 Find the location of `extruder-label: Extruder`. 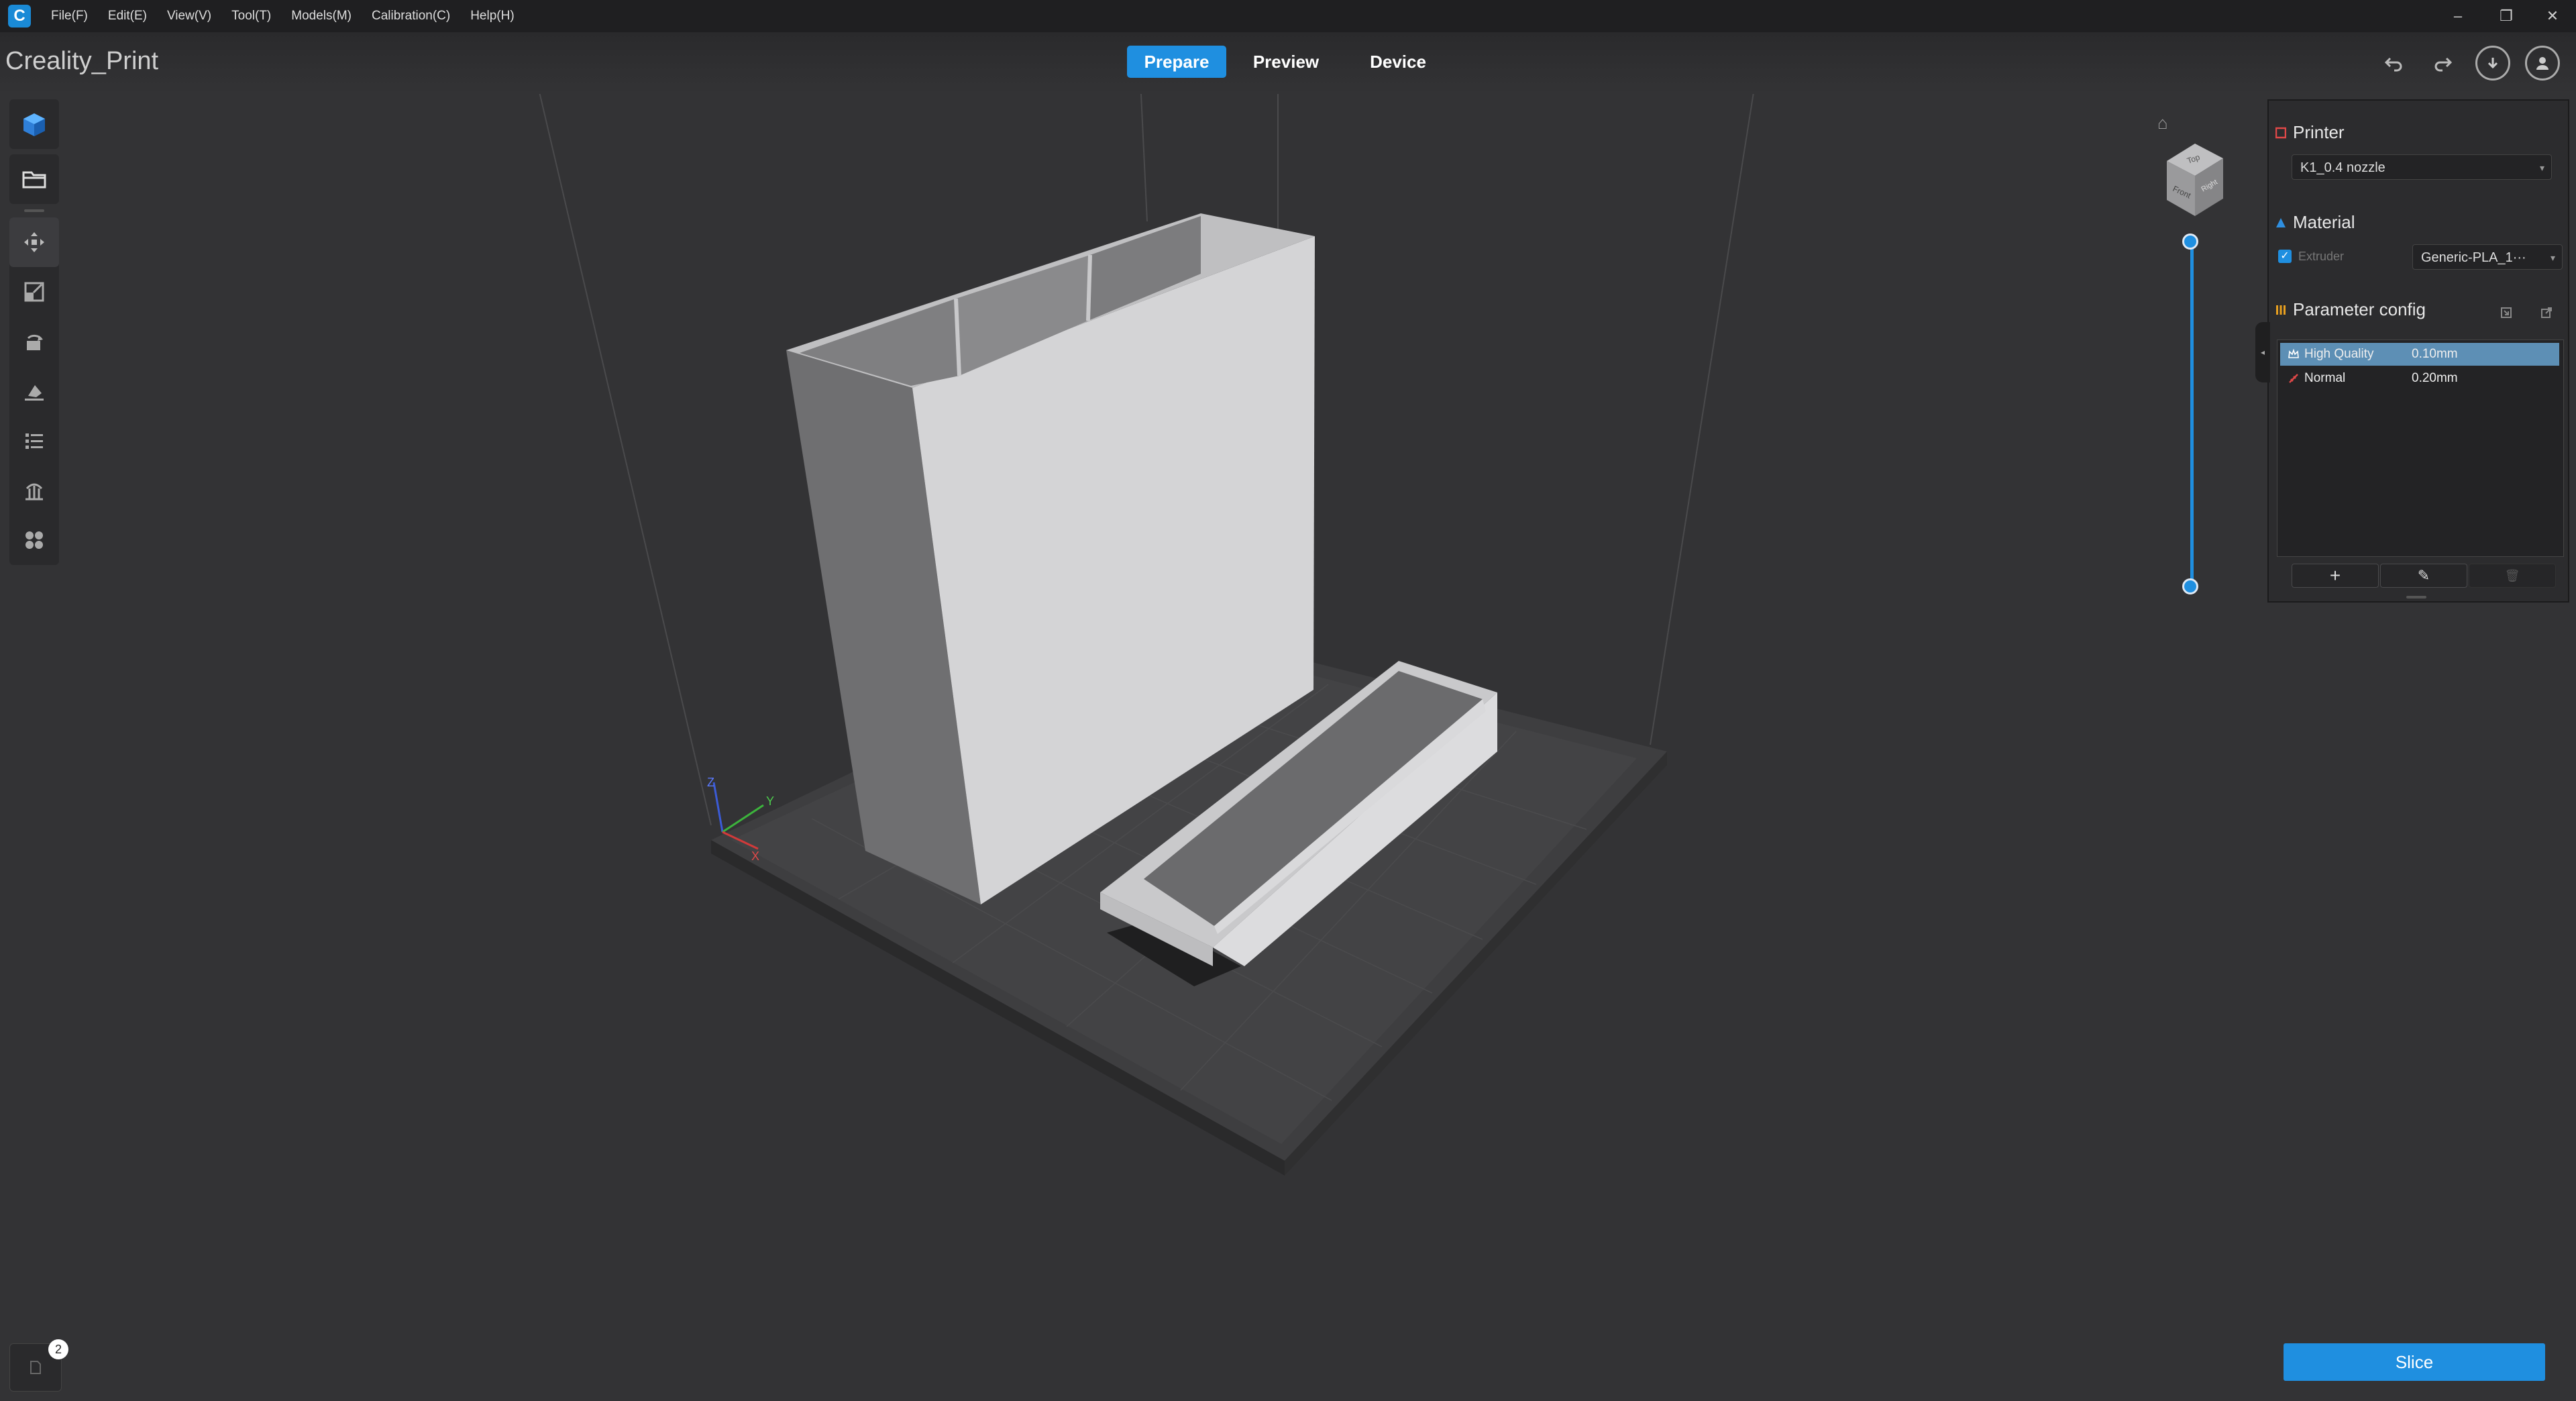

extruder-label: Extruder is located at coordinates (2321, 256).